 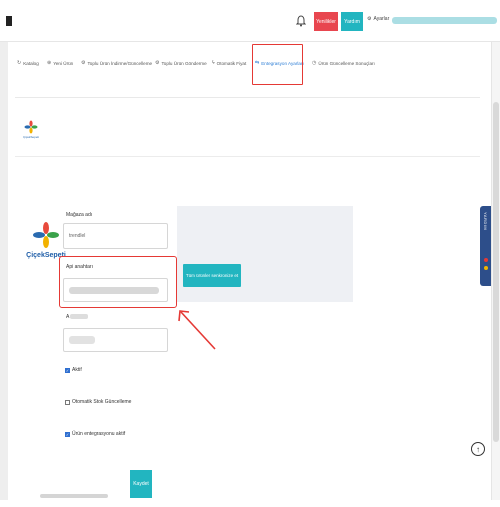 I want to click on left-rail, so click(x=4, y=271).